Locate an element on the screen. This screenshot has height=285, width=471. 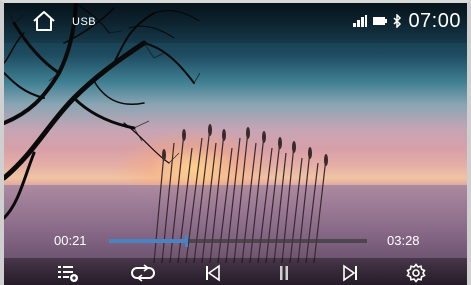
source-label: USB is located at coordinates (84, 22).